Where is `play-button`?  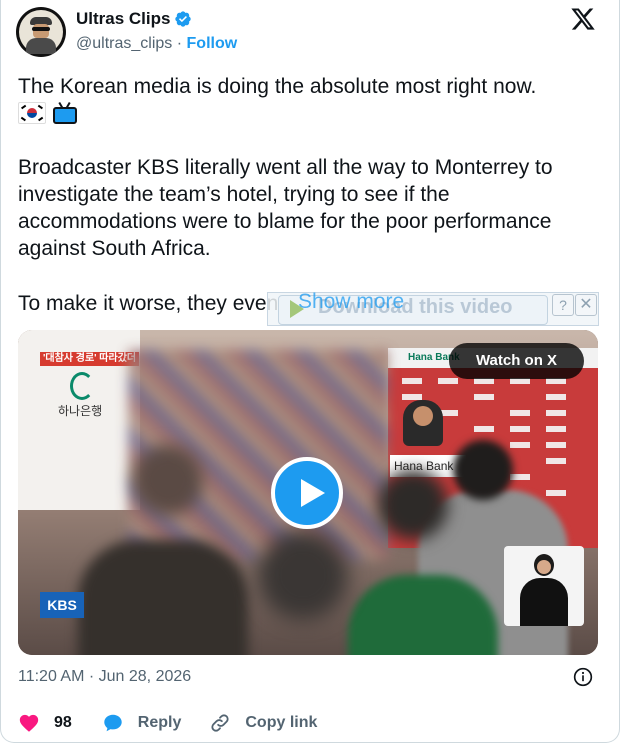 play-button is located at coordinates (307, 493).